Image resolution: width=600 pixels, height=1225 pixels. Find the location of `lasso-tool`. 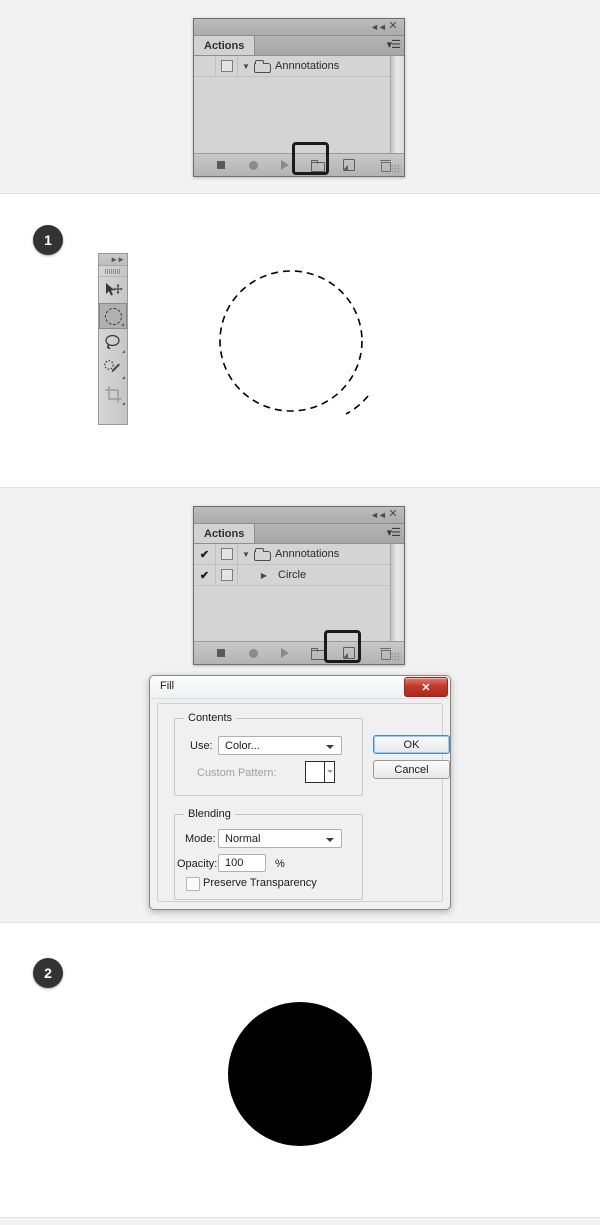

lasso-tool is located at coordinates (113, 342).